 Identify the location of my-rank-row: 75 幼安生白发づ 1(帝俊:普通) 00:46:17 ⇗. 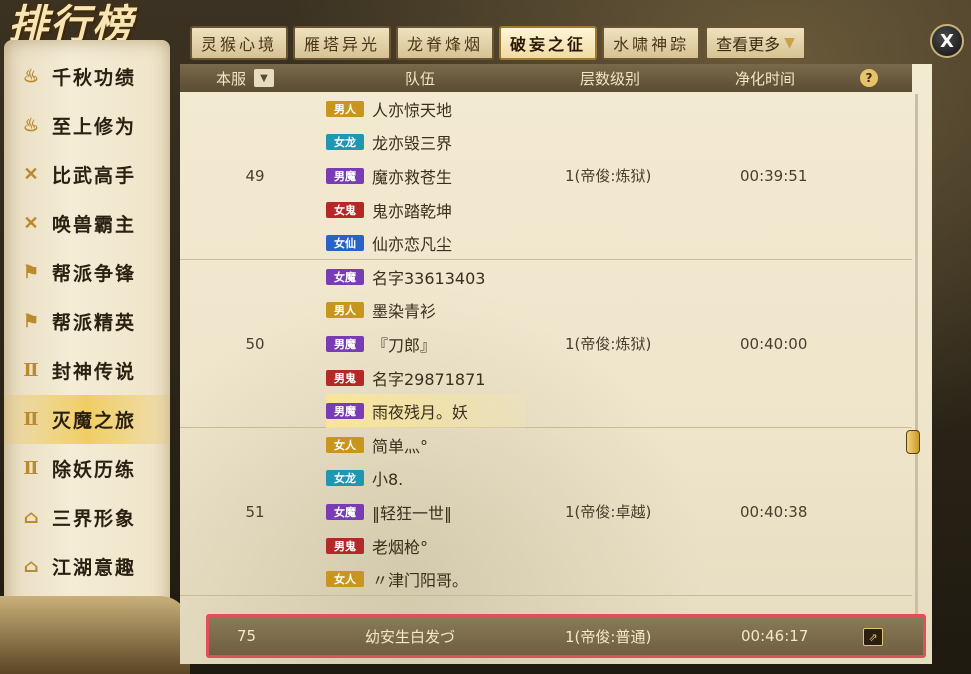
(566, 636).